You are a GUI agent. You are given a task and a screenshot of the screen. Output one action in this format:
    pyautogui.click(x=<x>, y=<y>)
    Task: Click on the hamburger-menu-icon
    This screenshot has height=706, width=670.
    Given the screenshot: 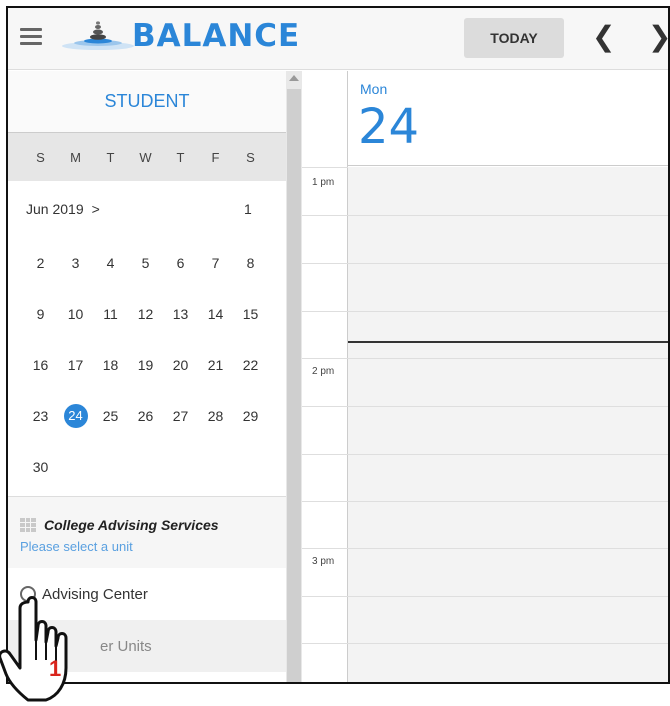 What is the action you would take?
    pyautogui.click(x=31, y=37)
    